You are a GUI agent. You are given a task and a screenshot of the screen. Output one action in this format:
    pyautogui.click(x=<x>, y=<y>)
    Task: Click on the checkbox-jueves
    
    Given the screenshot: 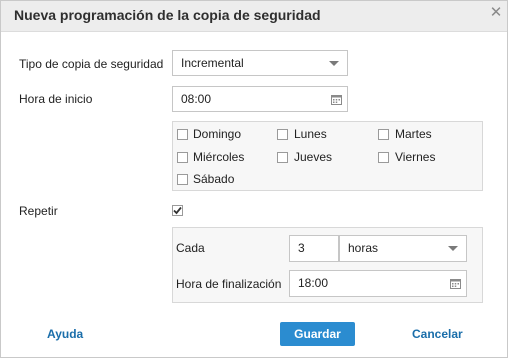 What is the action you would take?
    pyautogui.click(x=282, y=157)
    